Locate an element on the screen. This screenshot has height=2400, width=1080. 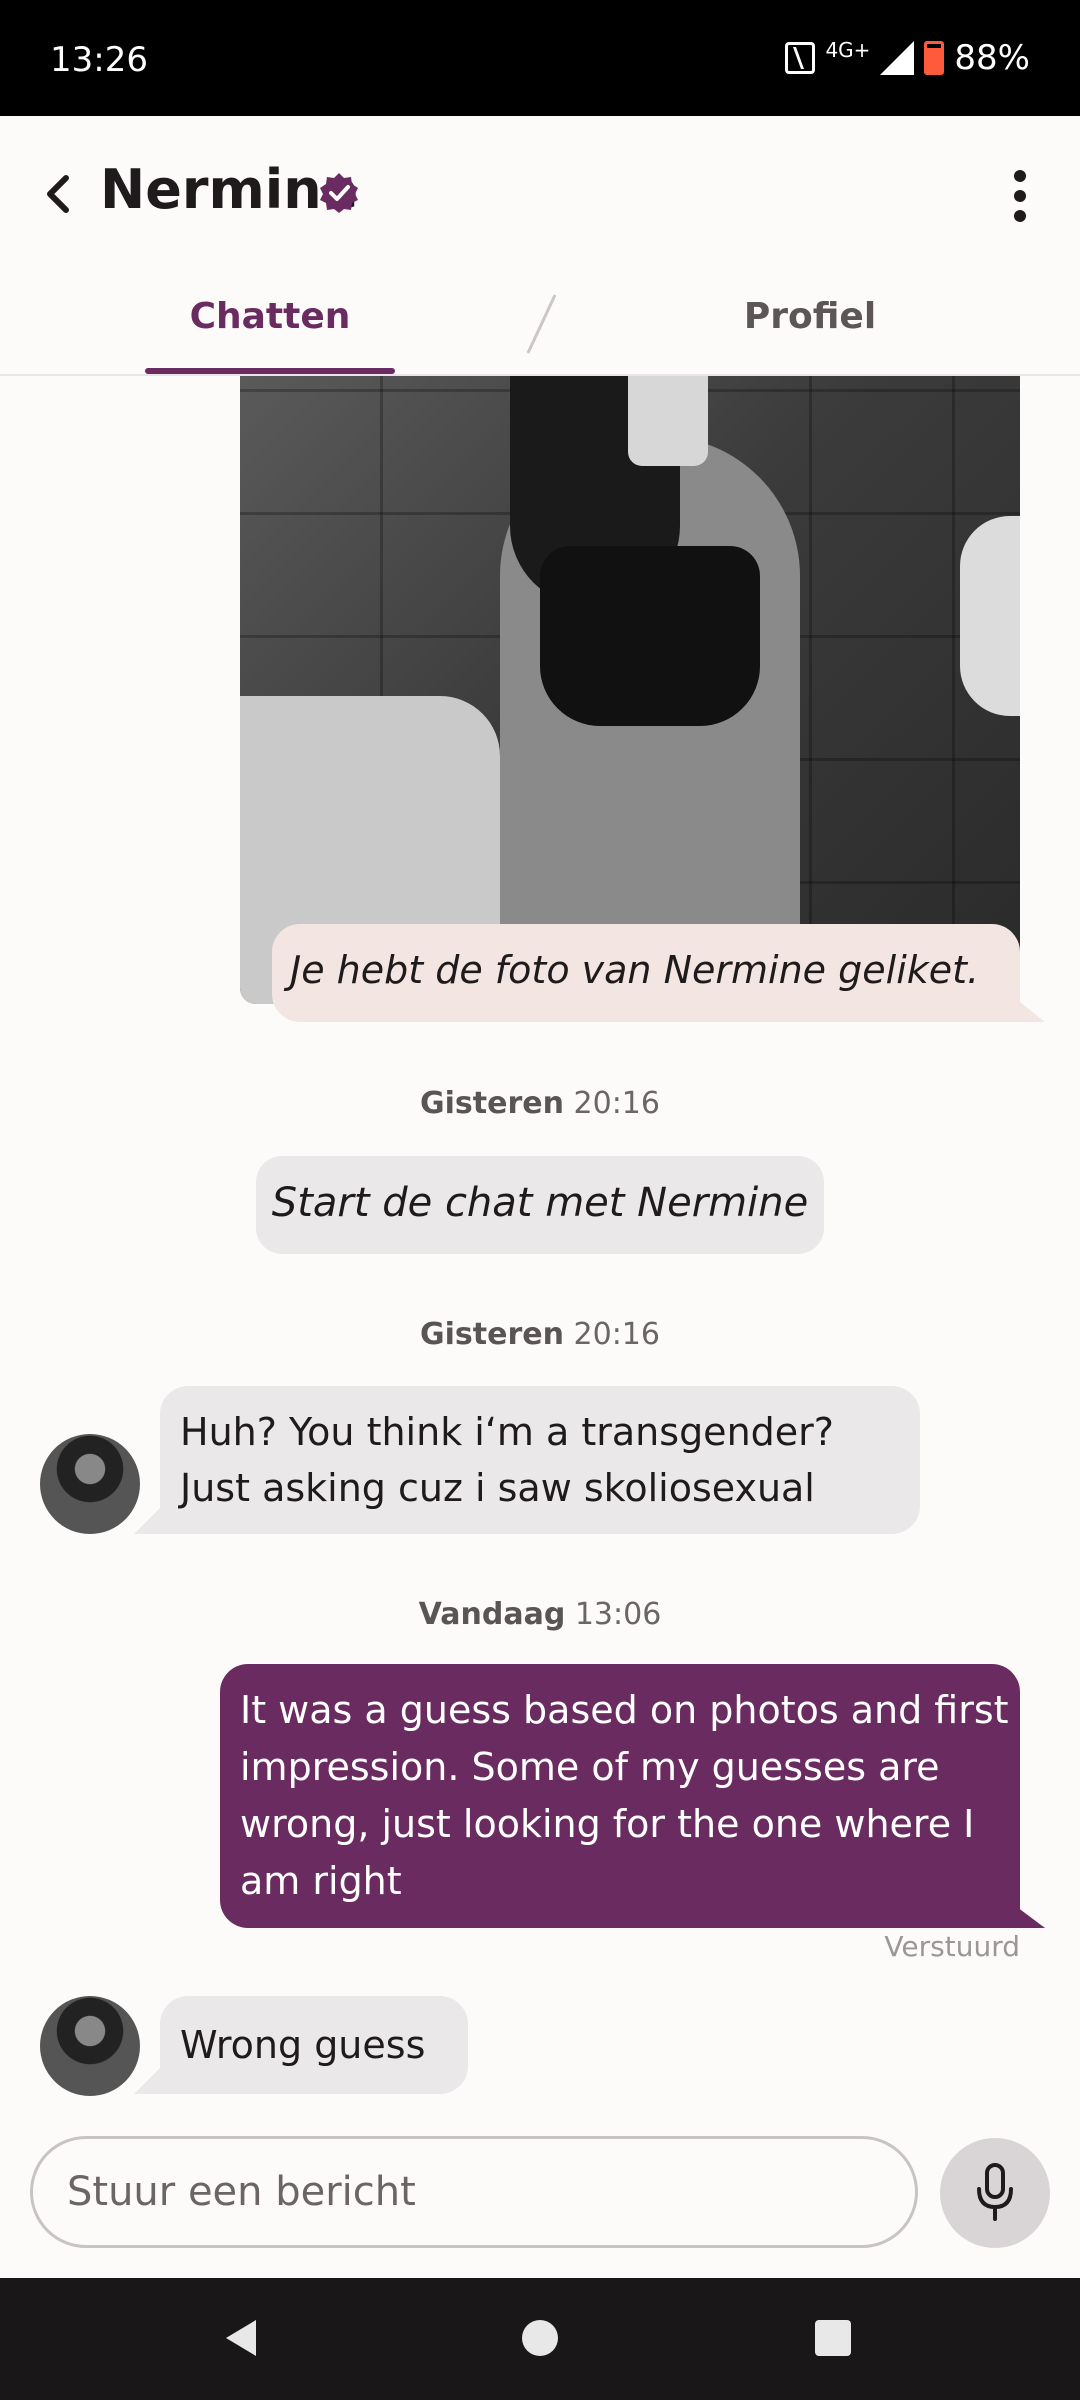
status-bar: 13:26 4G+ 88% is located at coordinates (540, 58).